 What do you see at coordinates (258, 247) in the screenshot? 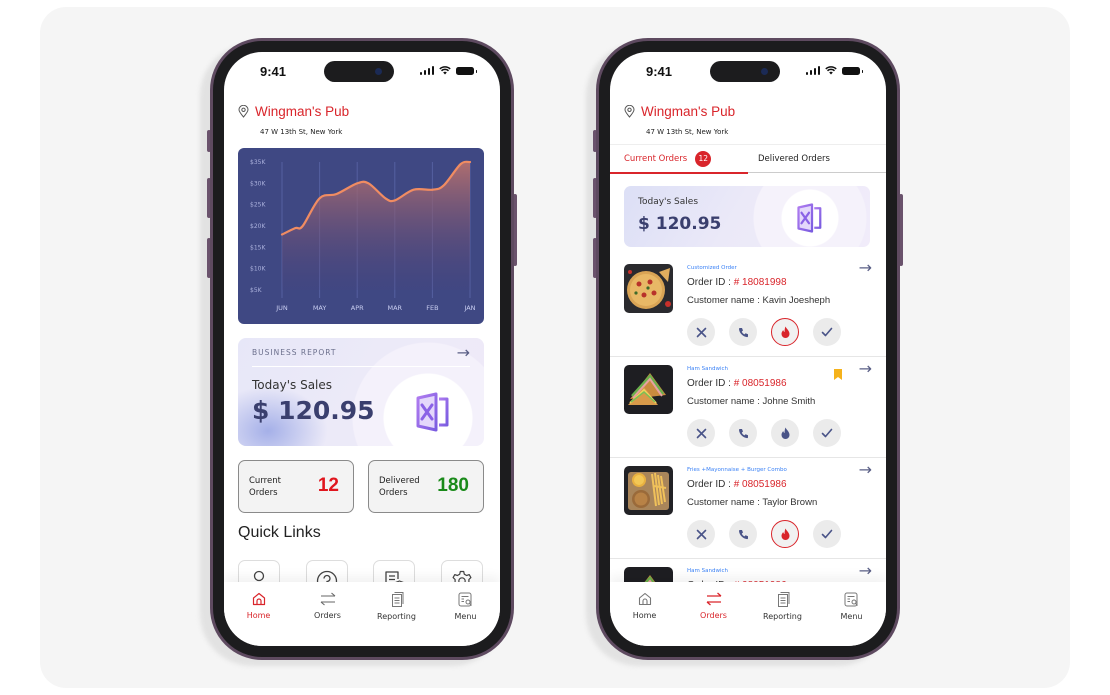
I see `y-tick-label: $15K` at bounding box center [258, 247].